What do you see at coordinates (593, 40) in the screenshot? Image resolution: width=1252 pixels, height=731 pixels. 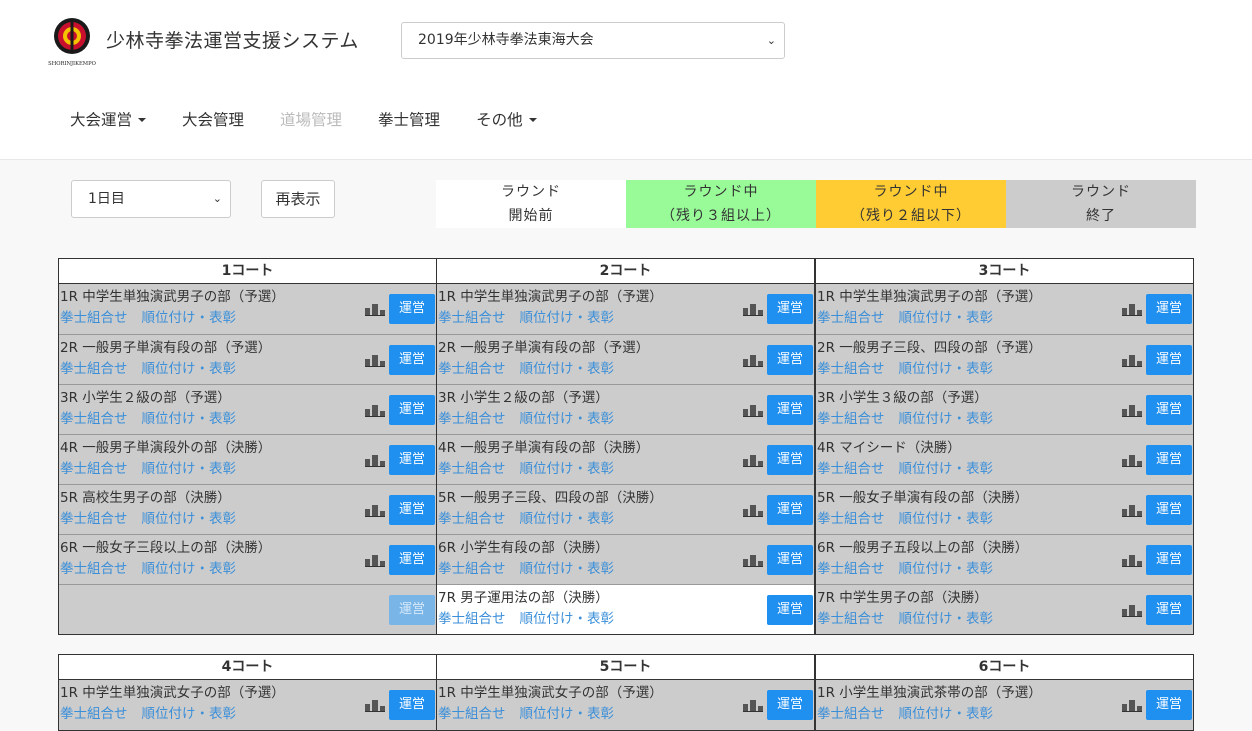 I see `tournament-select: 2019年少林寺拳法東海大会 ⌄` at bounding box center [593, 40].